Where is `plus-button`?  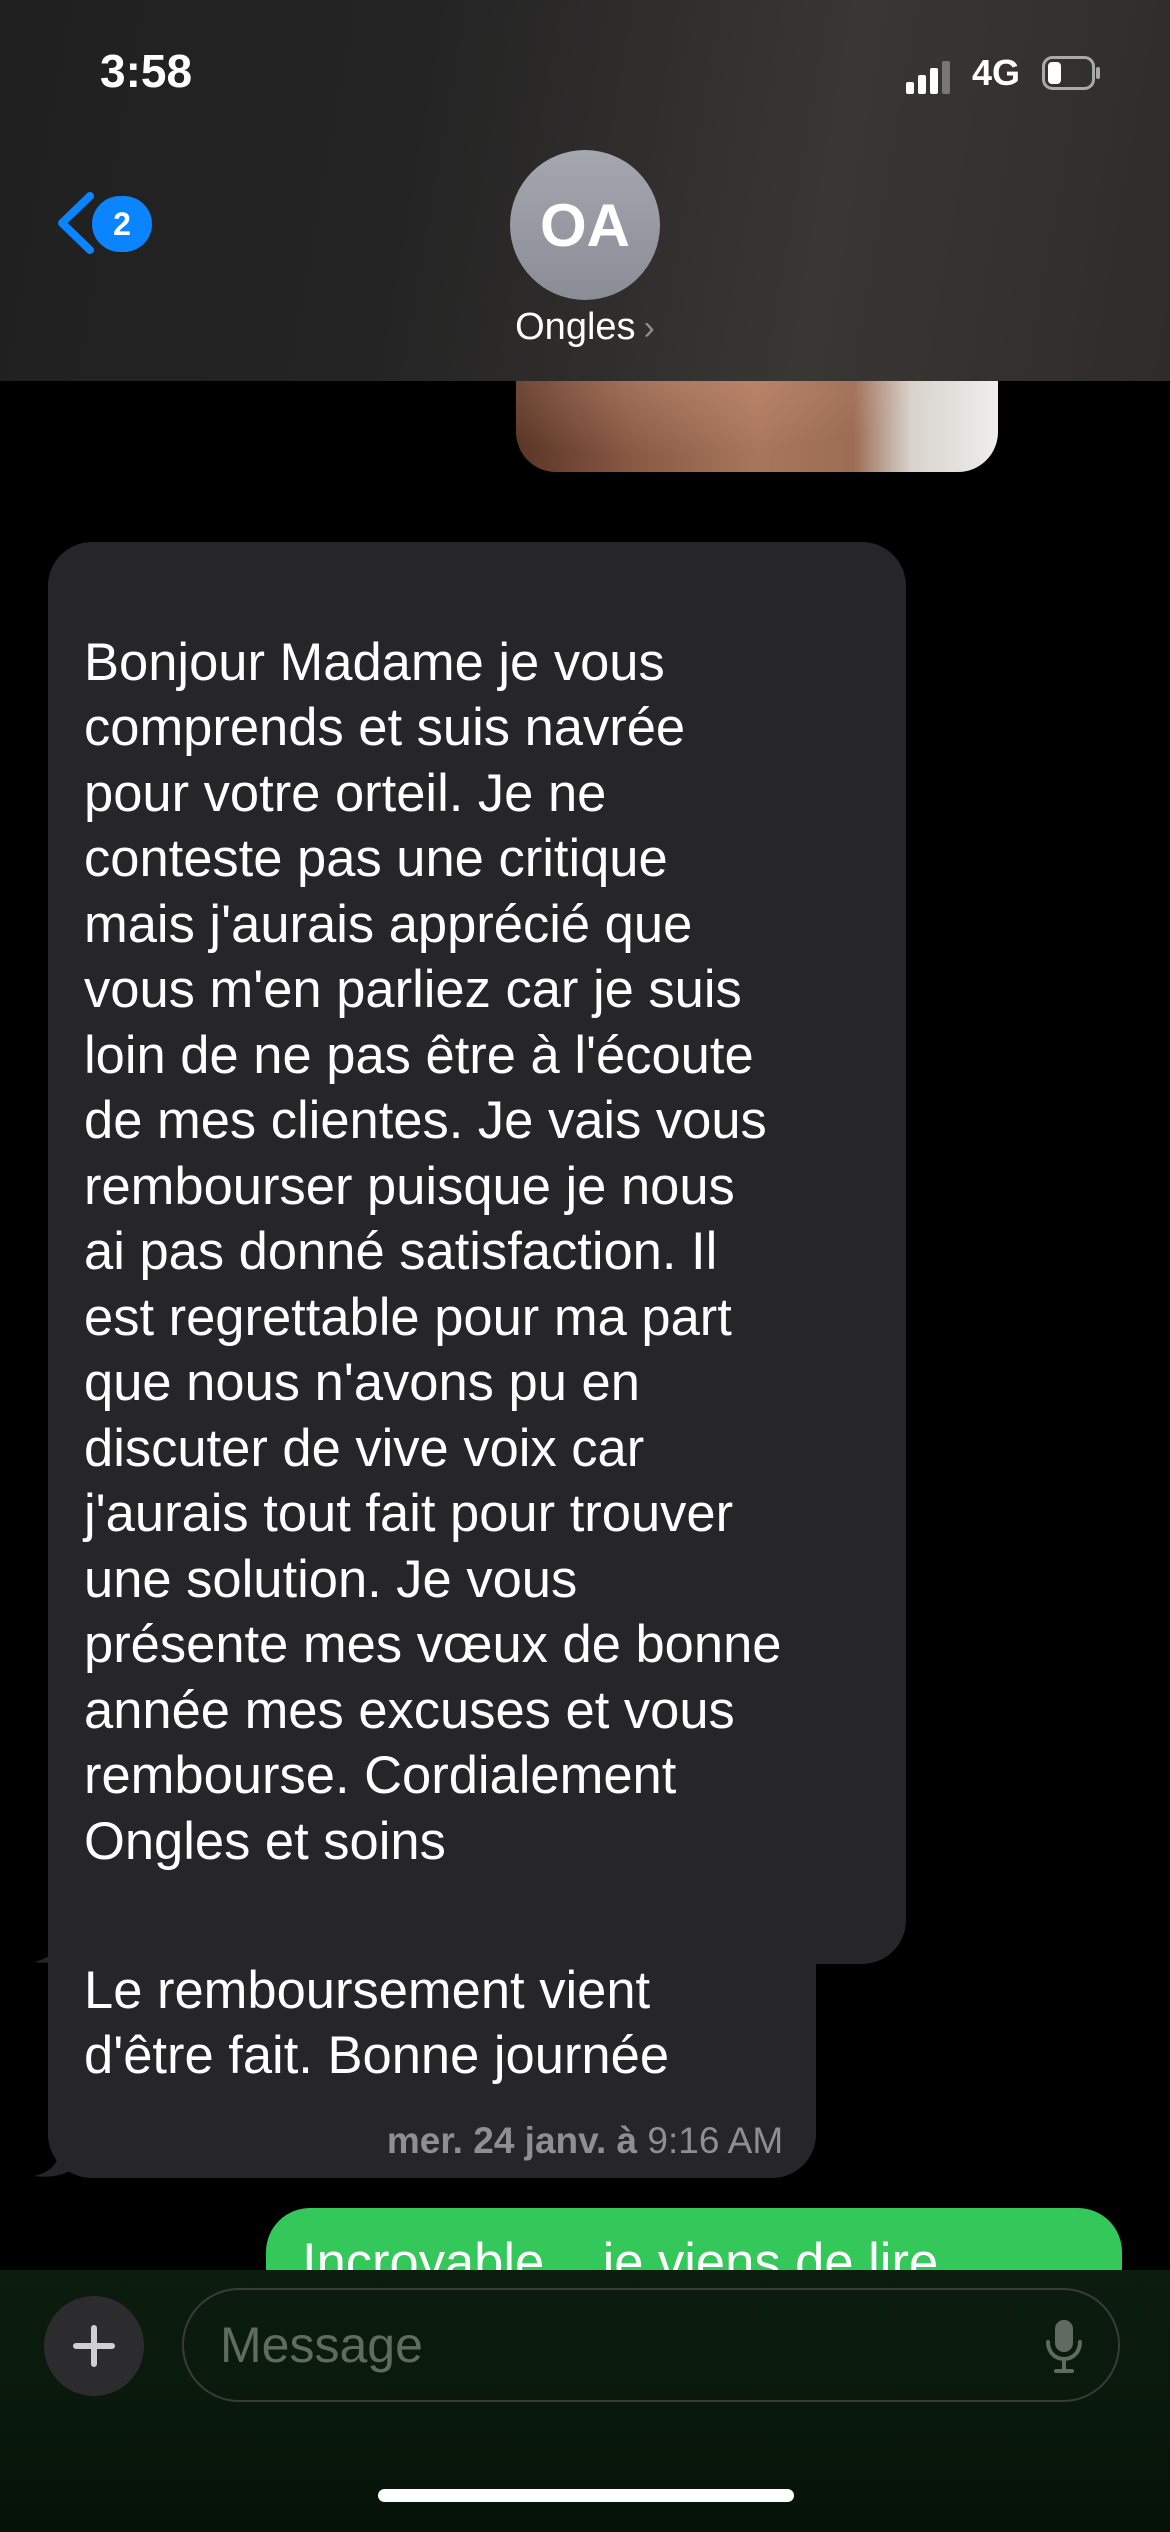 plus-button is located at coordinates (94, 2346).